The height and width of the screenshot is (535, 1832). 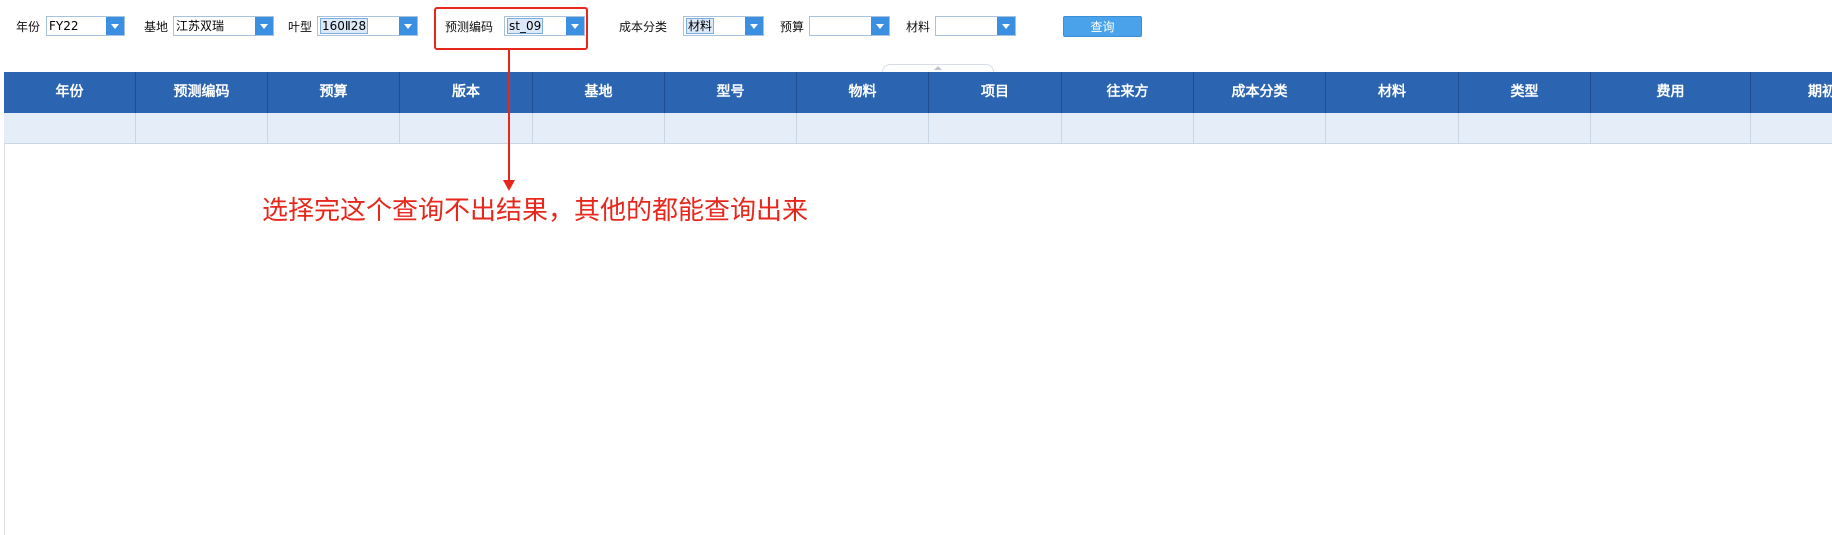 What do you see at coordinates (535, 211) in the screenshot?
I see `annotation-text: 选择完这个查询不出结果，其他的都能查询出来` at bounding box center [535, 211].